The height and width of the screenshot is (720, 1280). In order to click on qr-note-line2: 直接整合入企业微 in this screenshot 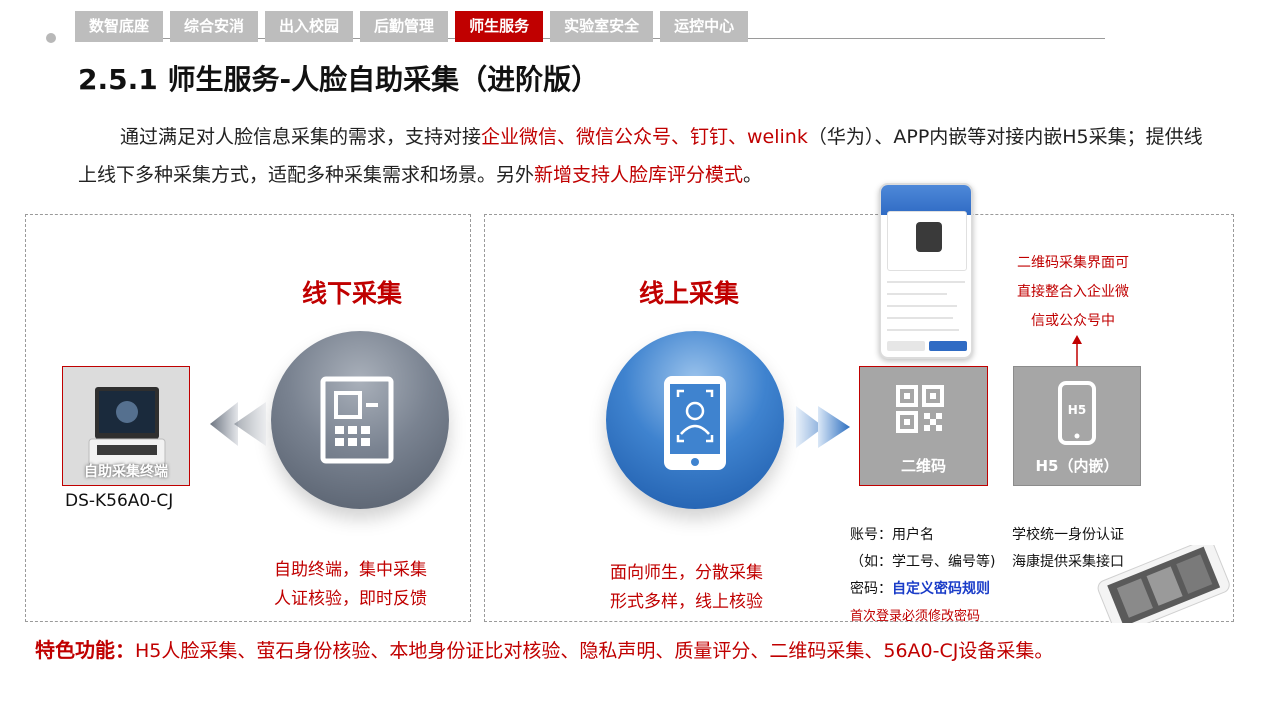, I will do `click(1073, 292)`.